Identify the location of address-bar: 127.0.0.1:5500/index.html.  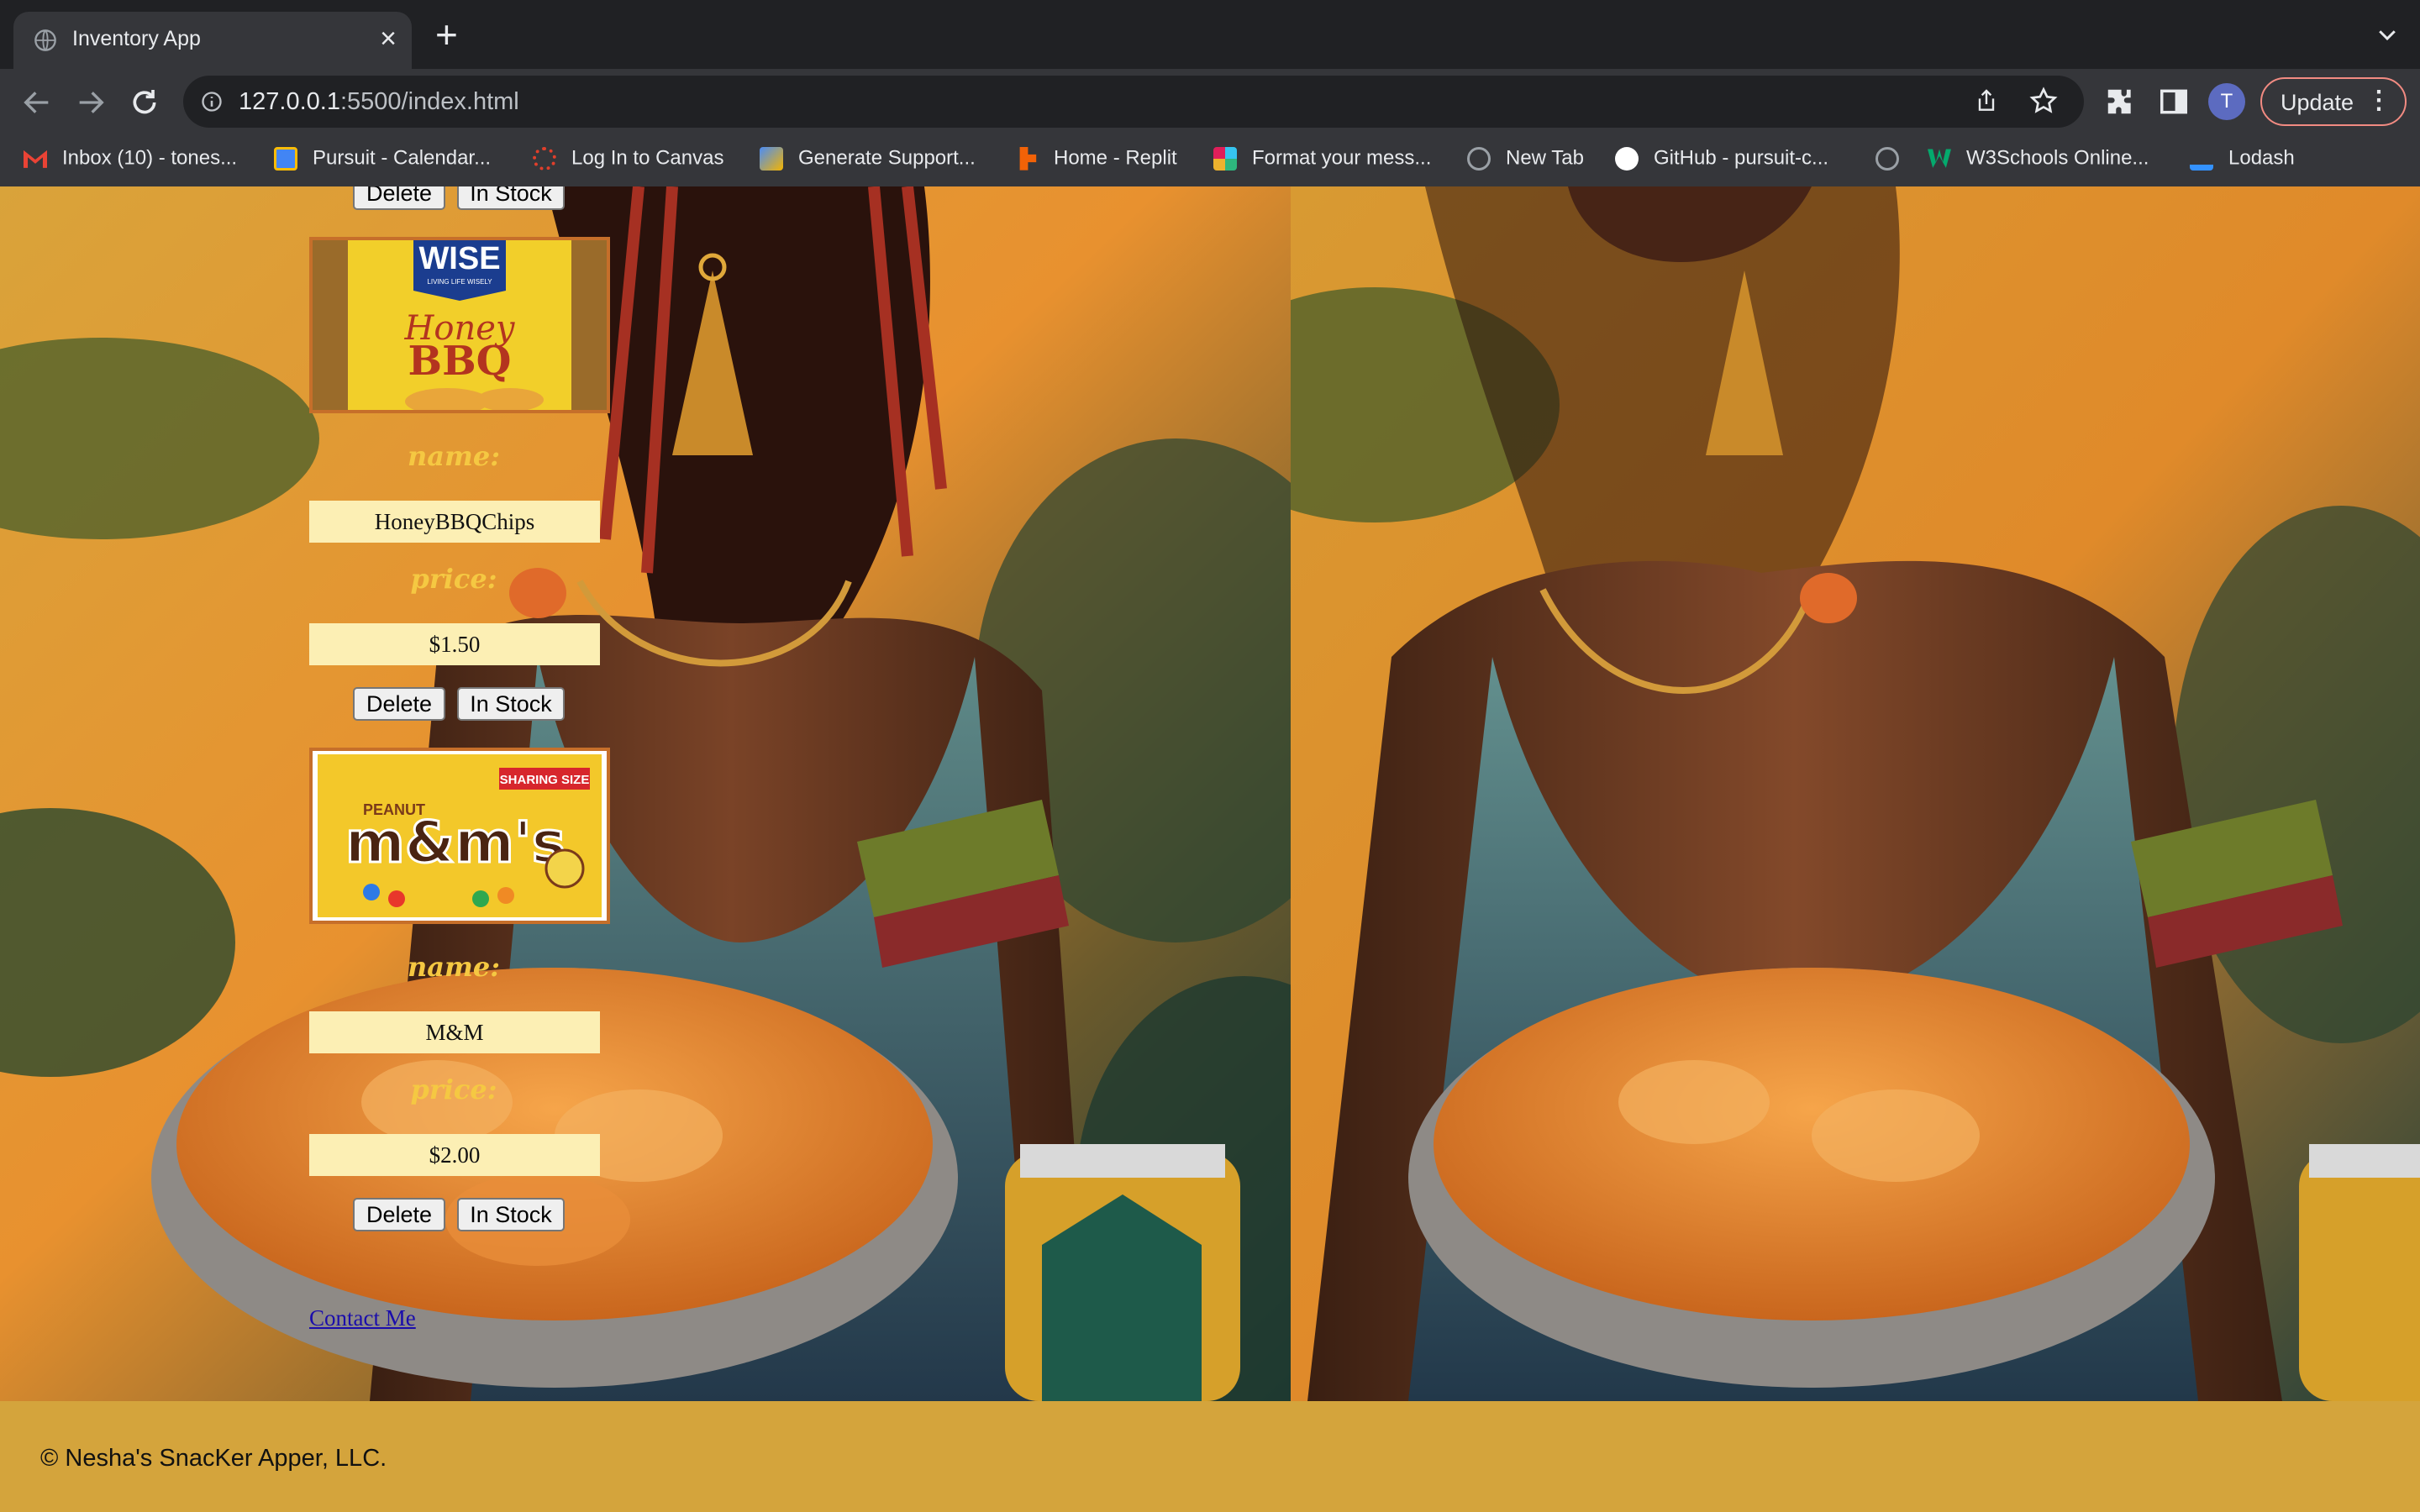
(1134, 102).